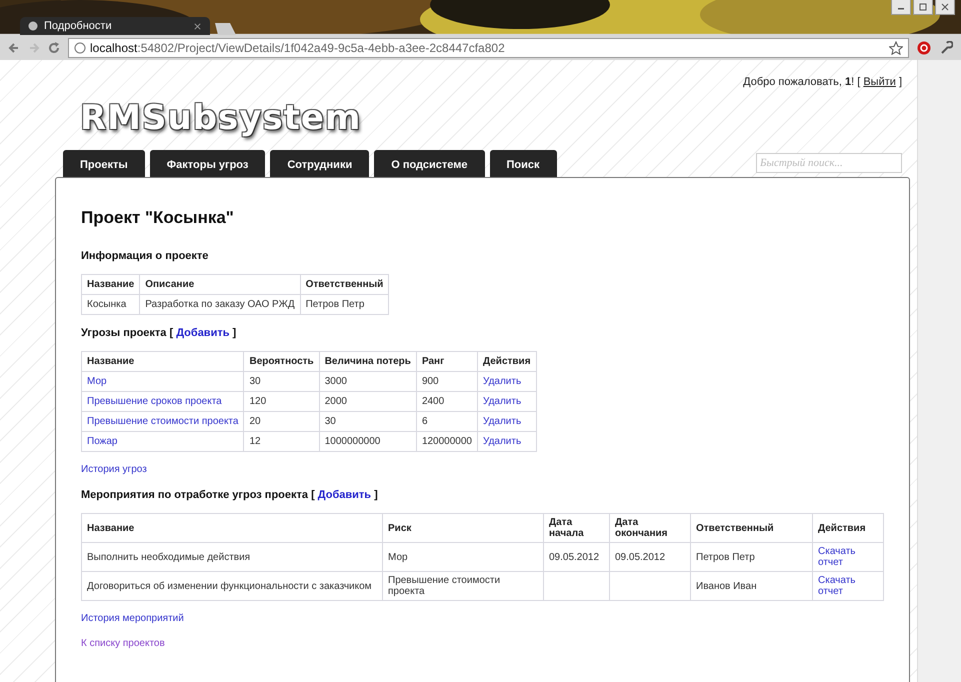 Image resolution: width=961 pixels, height=682 pixels. What do you see at coordinates (425, 421) in the screenshot?
I see `table-cell: 6` at bounding box center [425, 421].